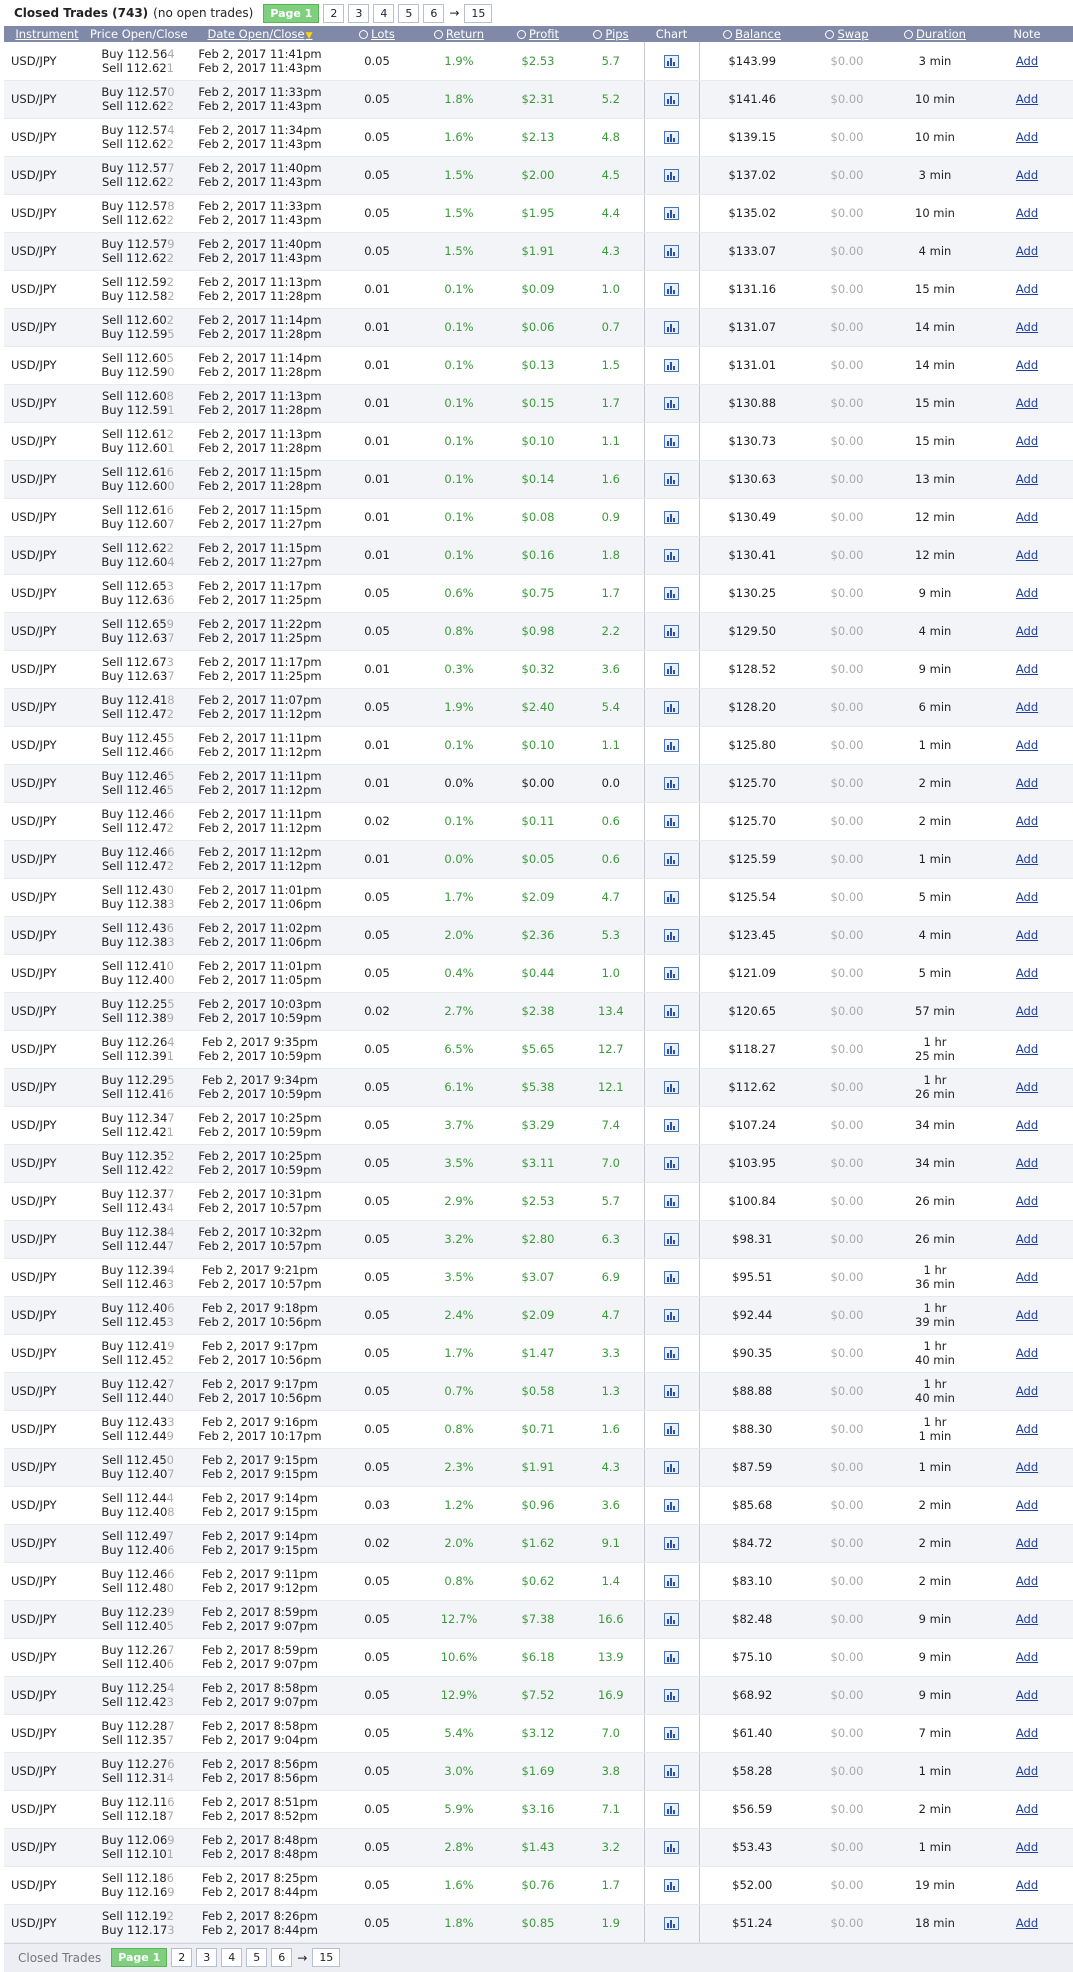  Describe the element at coordinates (257, 1957) in the screenshot. I see `page-button: 5` at that location.